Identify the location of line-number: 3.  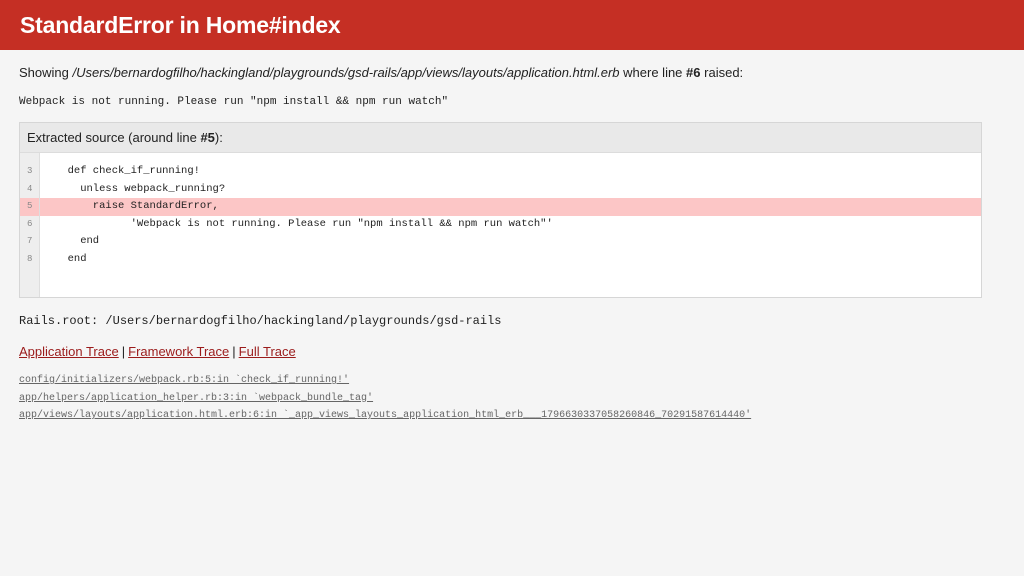
(30, 171).